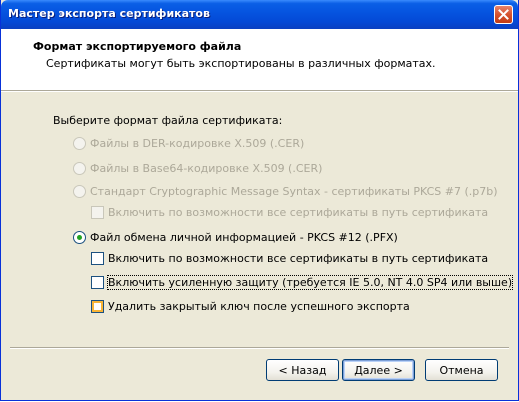 This screenshot has height=402, width=519. I want to click on base64-radio, so click(79, 168).